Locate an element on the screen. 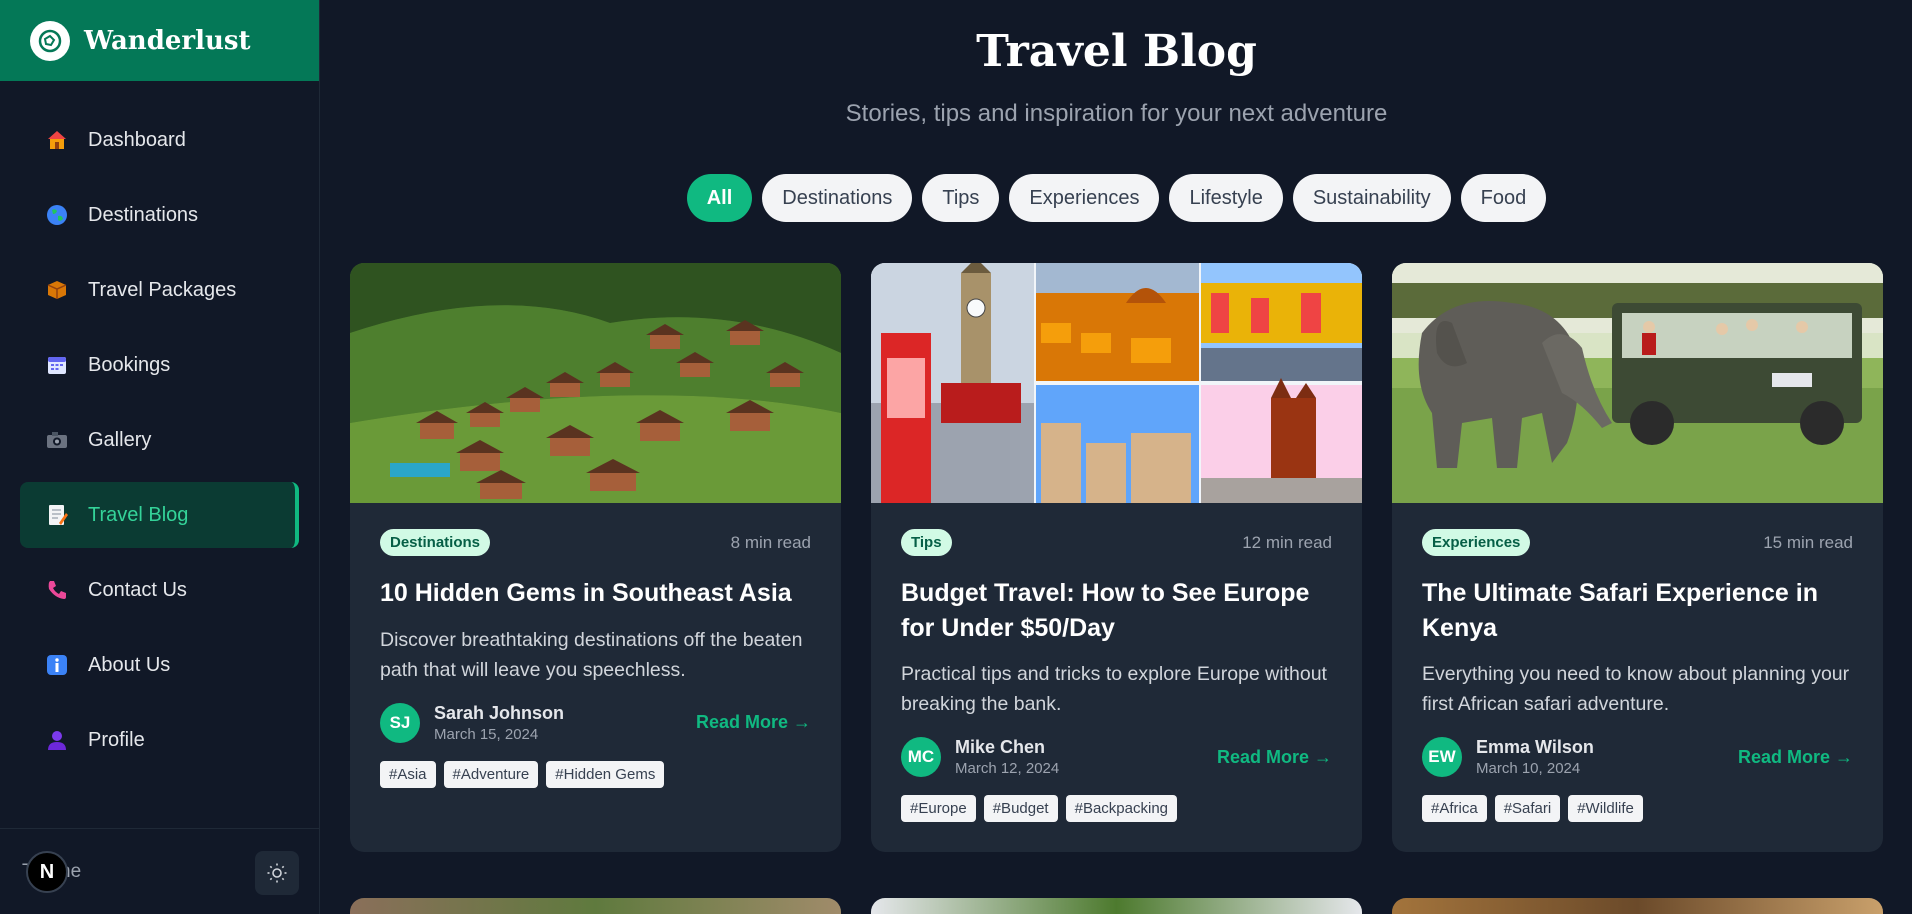 This screenshot has width=1912, height=914. tag: #Adventure is located at coordinates (491, 774).